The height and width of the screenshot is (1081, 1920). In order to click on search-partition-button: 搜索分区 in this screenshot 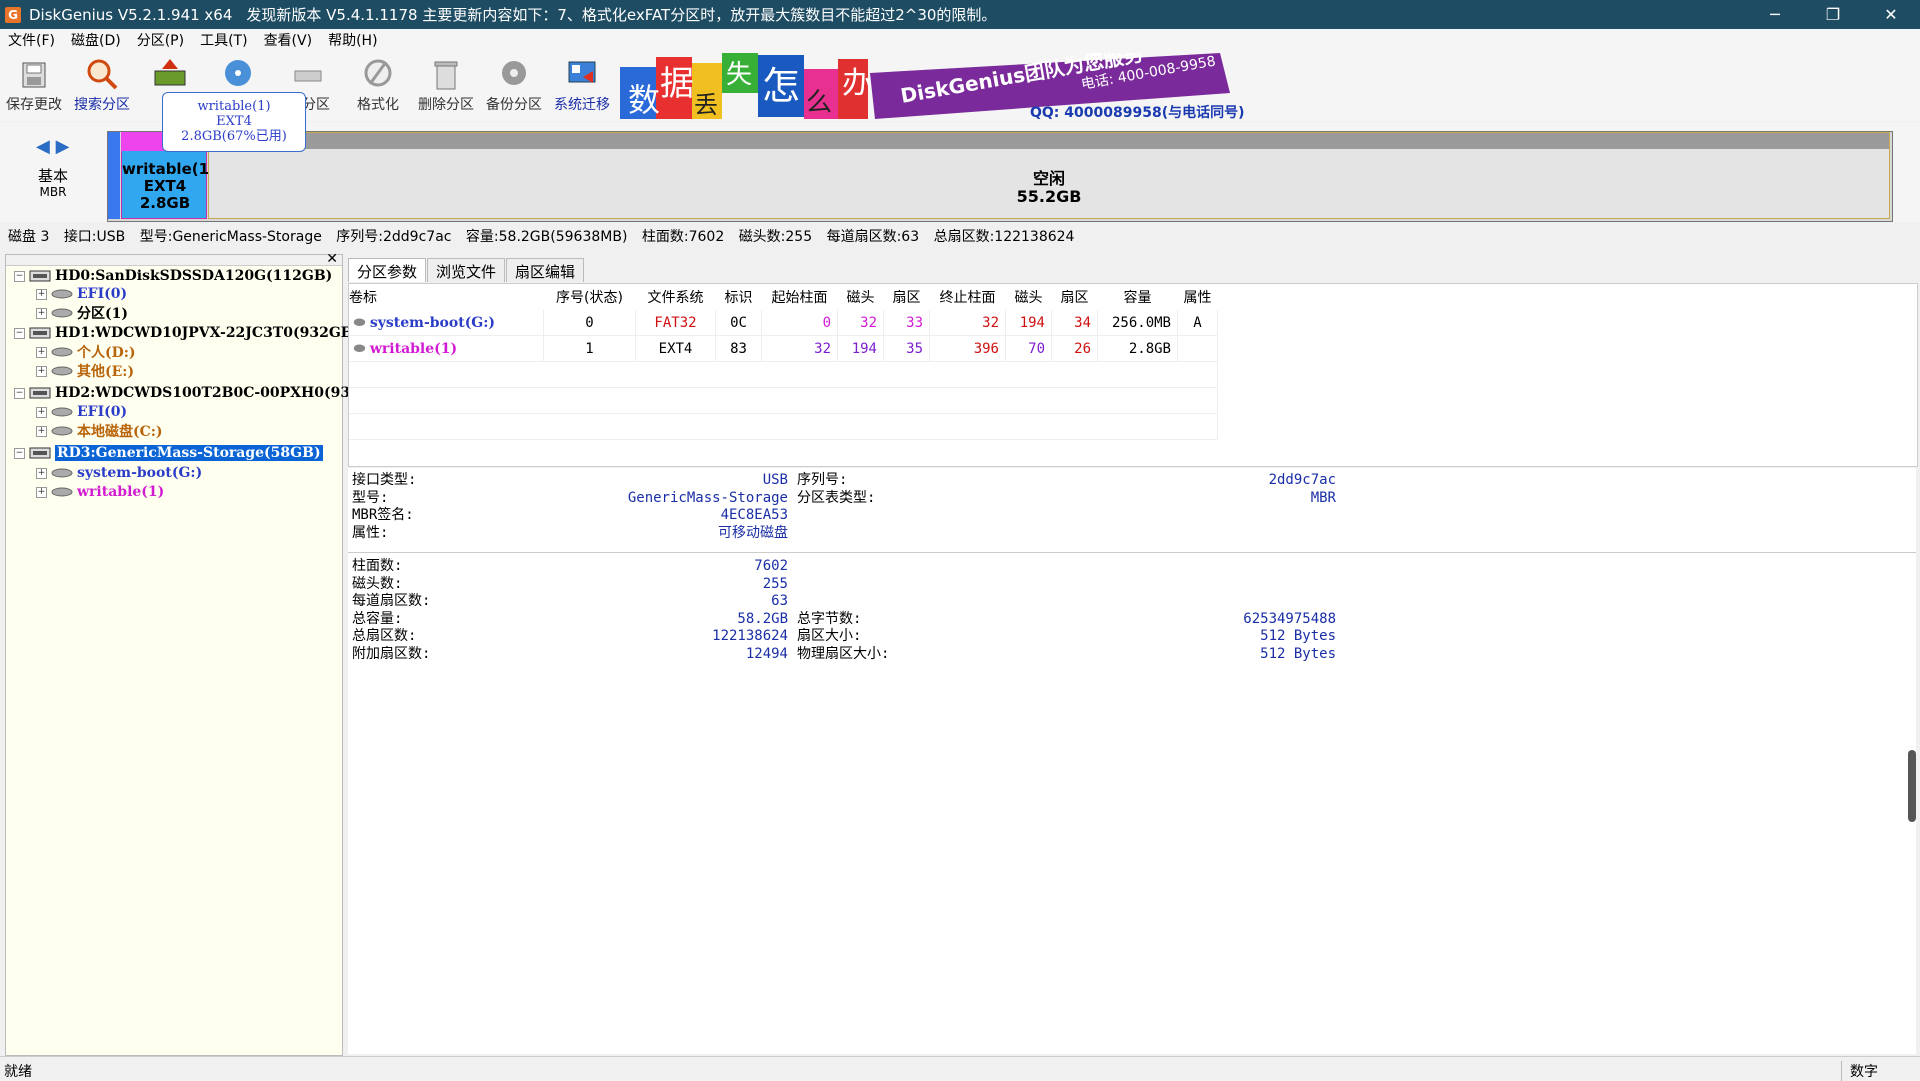, I will do `click(102, 88)`.